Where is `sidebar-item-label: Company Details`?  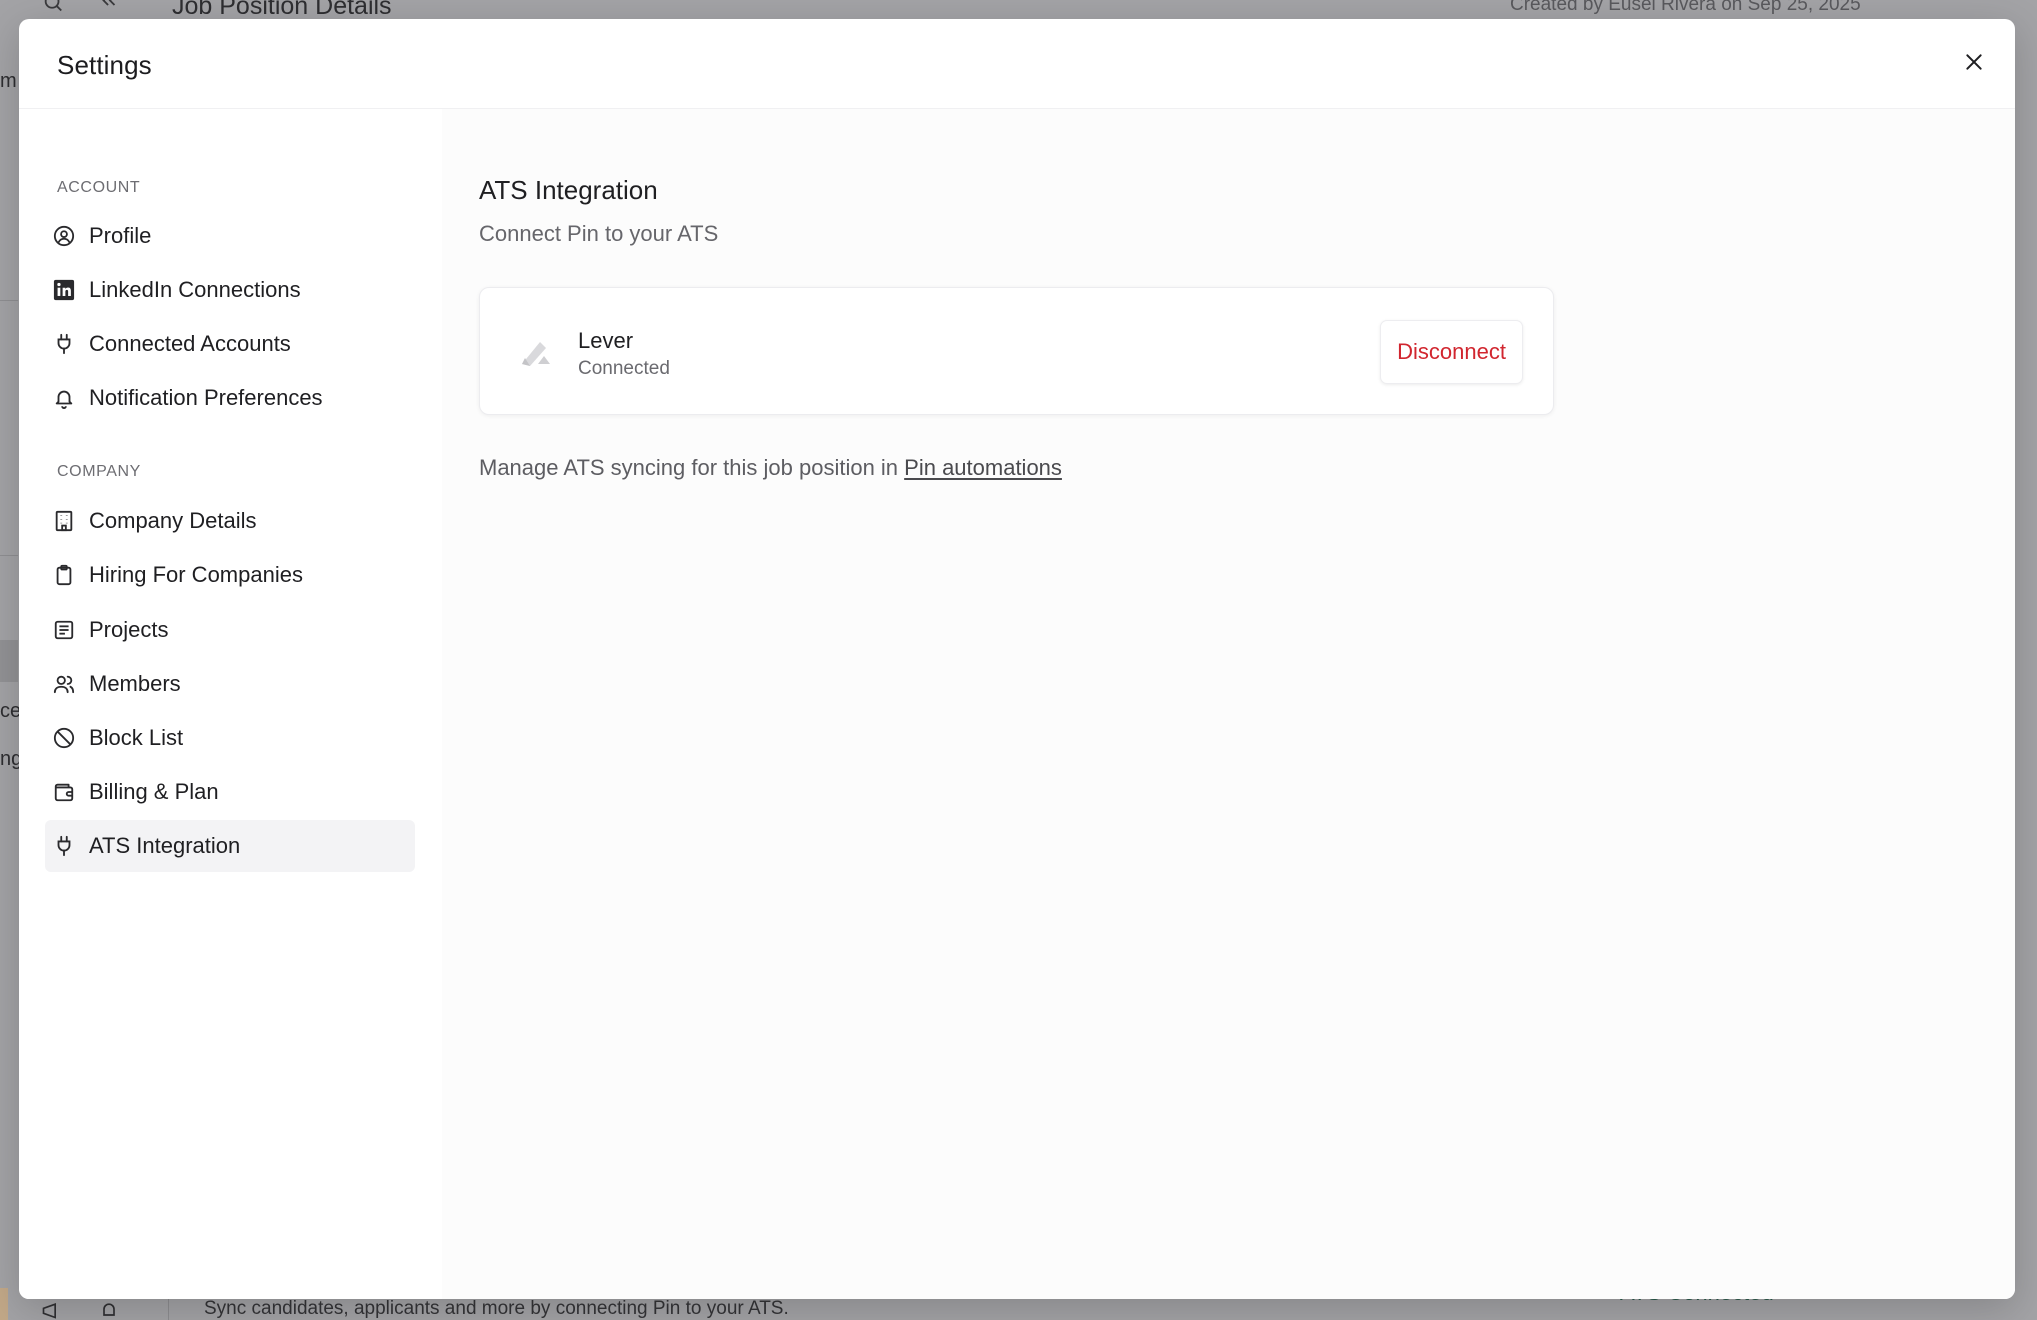 sidebar-item-label: Company Details is located at coordinates (173, 520).